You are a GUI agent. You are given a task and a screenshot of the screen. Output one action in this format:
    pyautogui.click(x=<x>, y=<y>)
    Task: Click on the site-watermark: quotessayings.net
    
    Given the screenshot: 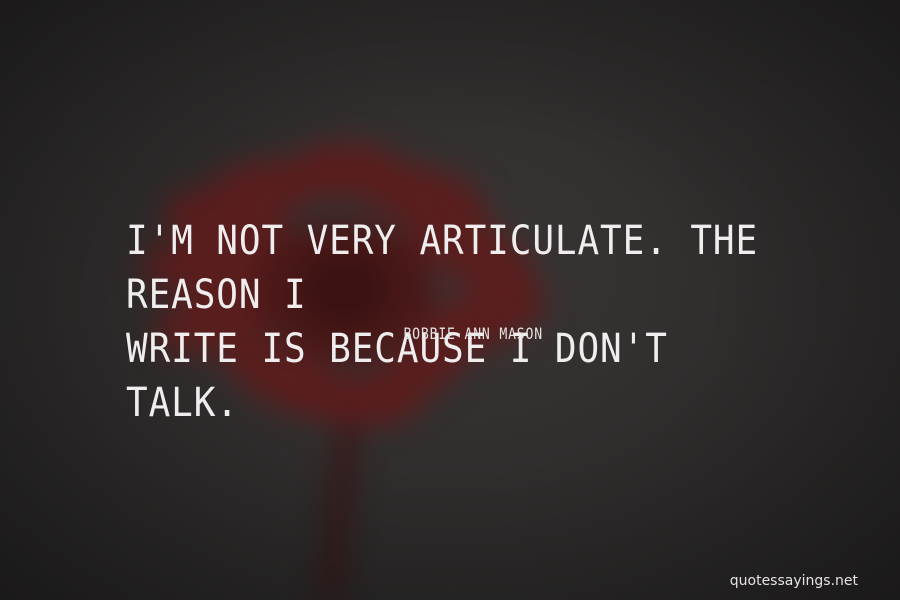 What is the action you would take?
    pyautogui.click(x=793, y=581)
    